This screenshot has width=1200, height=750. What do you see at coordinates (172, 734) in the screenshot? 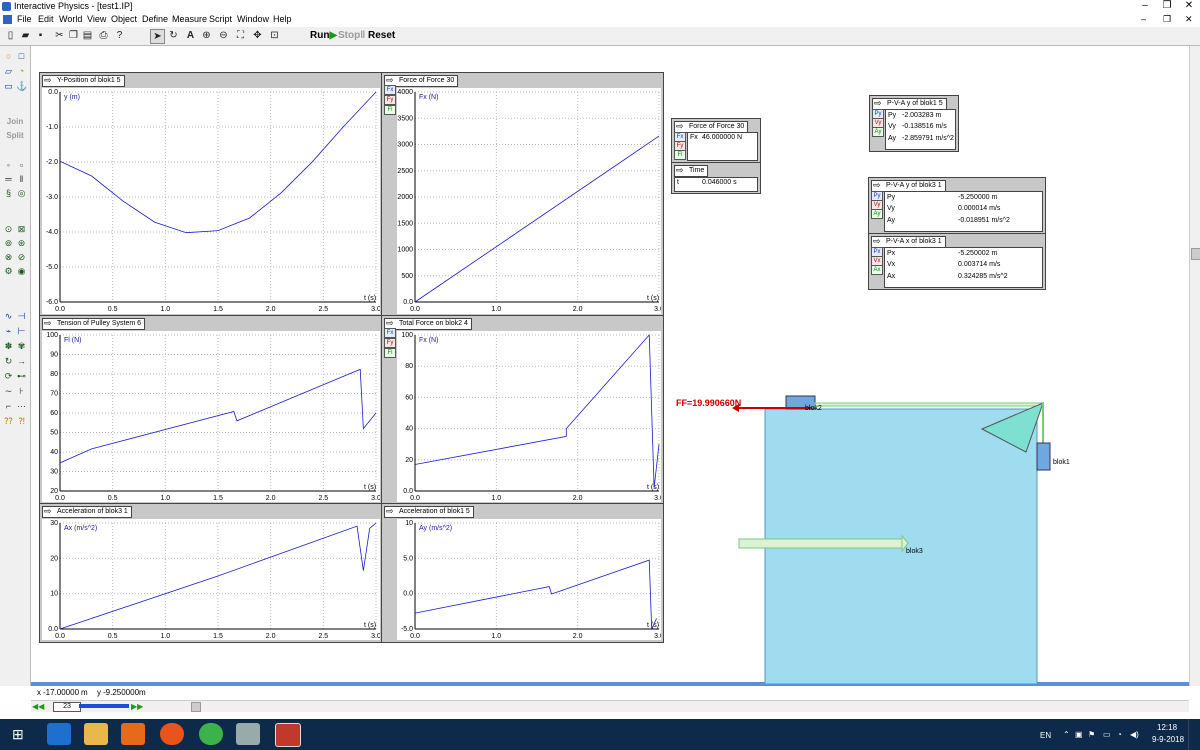
I see `firefox-icon` at bounding box center [172, 734].